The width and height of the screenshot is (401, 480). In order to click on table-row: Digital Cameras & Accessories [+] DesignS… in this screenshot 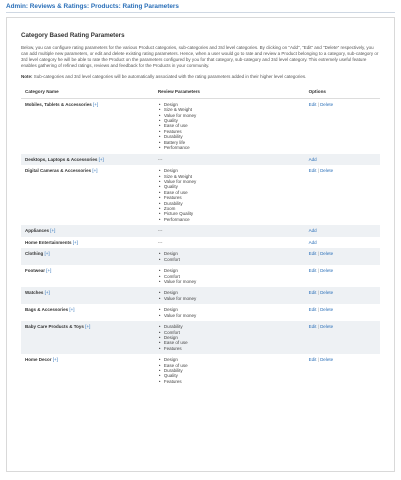, I will do `click(200, 195)`.